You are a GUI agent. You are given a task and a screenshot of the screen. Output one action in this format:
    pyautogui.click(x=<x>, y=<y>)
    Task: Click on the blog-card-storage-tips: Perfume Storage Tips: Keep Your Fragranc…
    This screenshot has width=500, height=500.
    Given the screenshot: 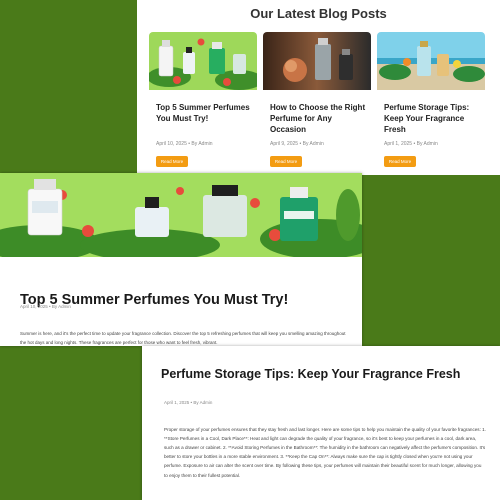 What is the action you would take?
    pyautogui.click(x=431, y=102)
    